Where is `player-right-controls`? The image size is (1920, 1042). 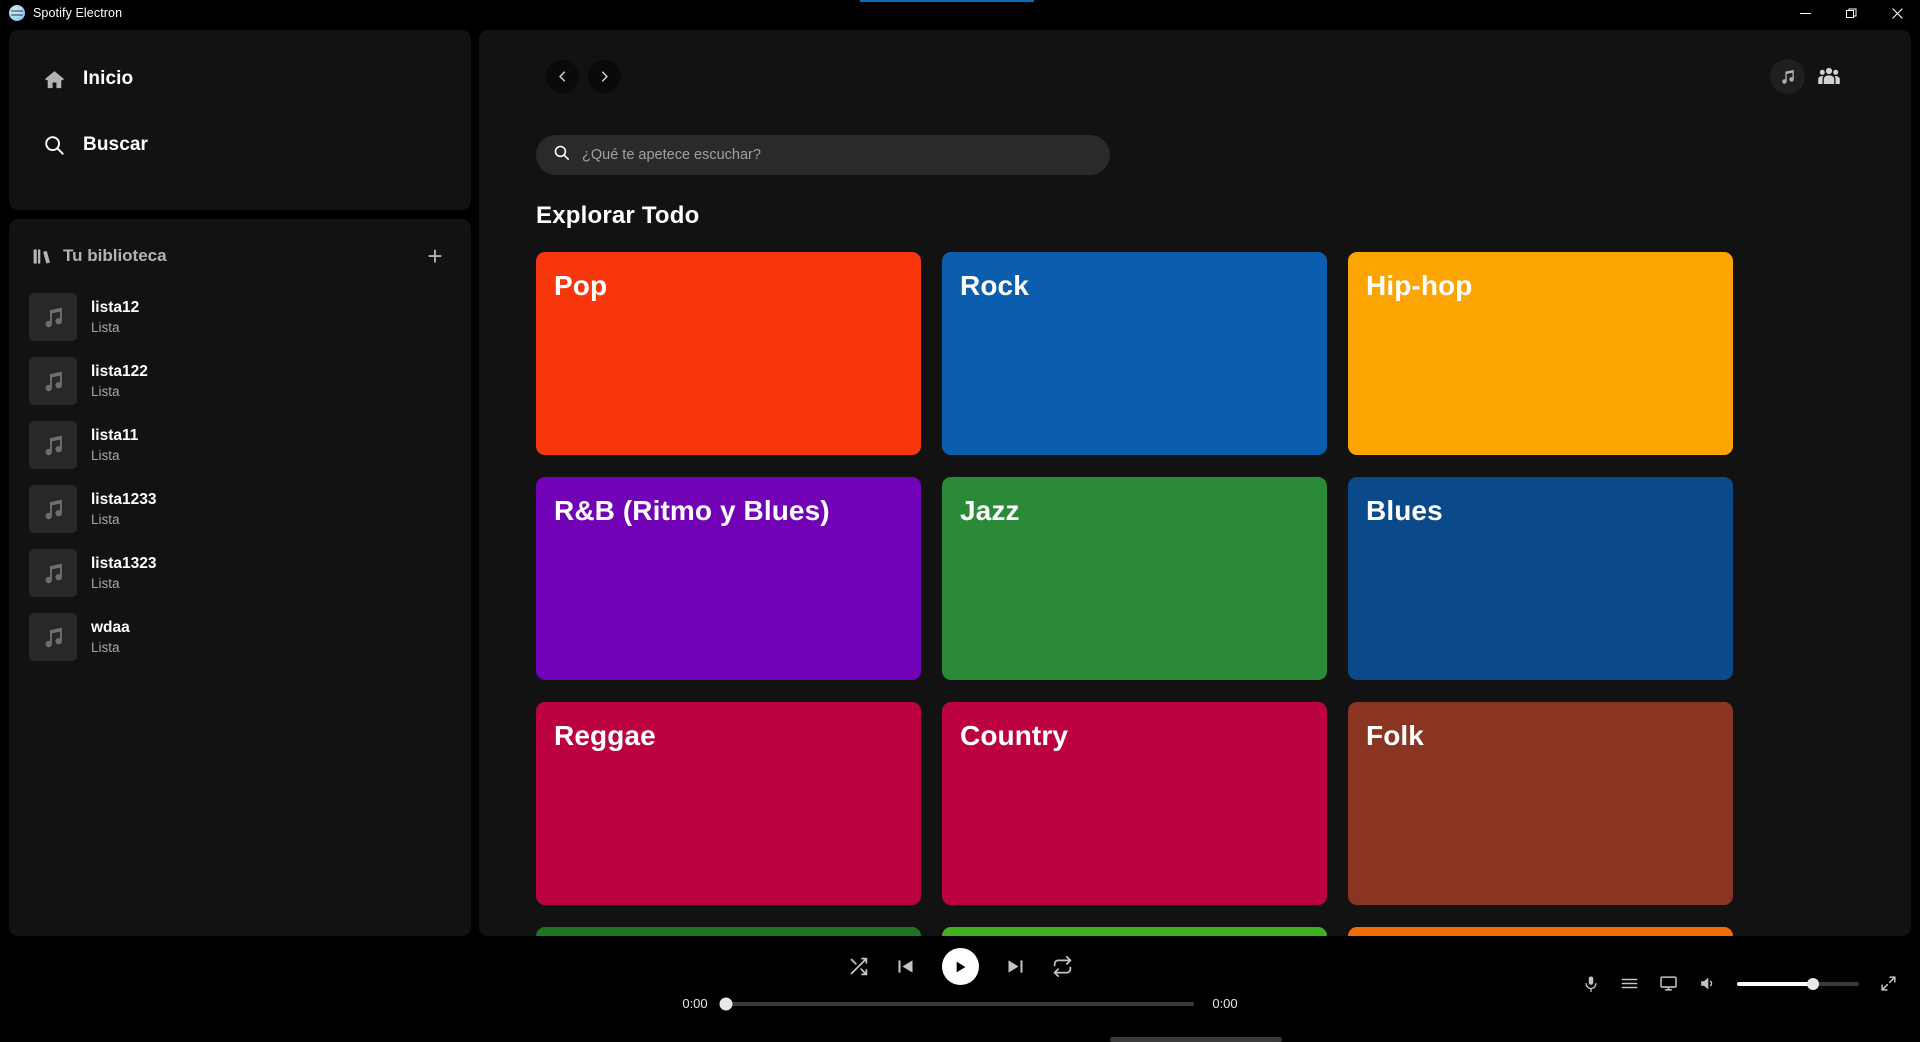 player-right-controls is located at coordinates (1740, 983).